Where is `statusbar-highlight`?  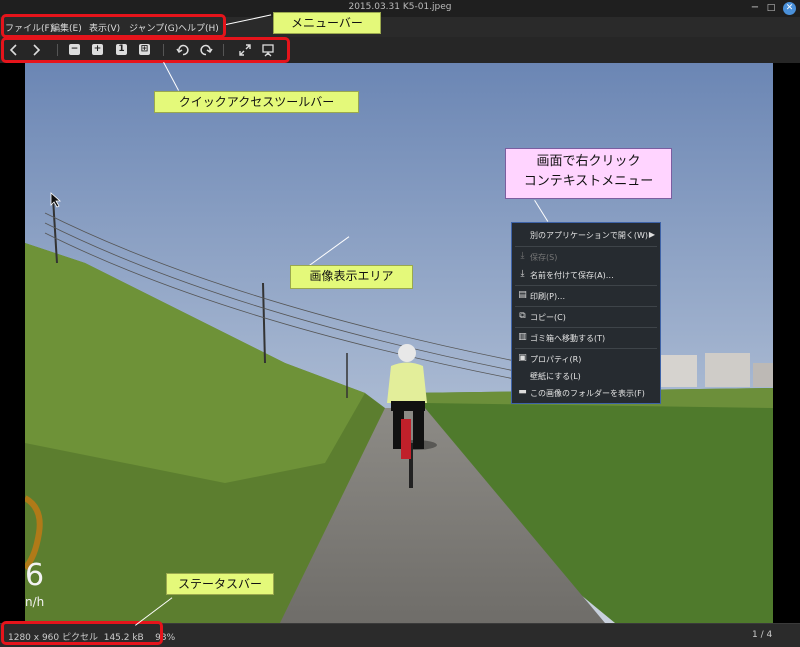 statusbar-highlight is located at coordinates (82, 633).